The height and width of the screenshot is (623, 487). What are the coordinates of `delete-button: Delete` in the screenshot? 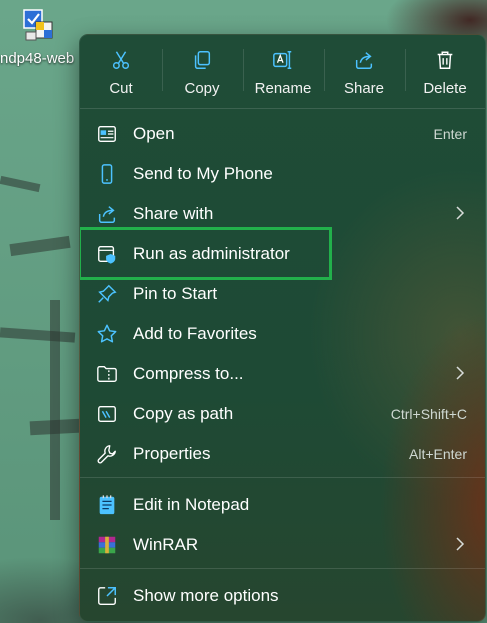 It's located at (445, 74).